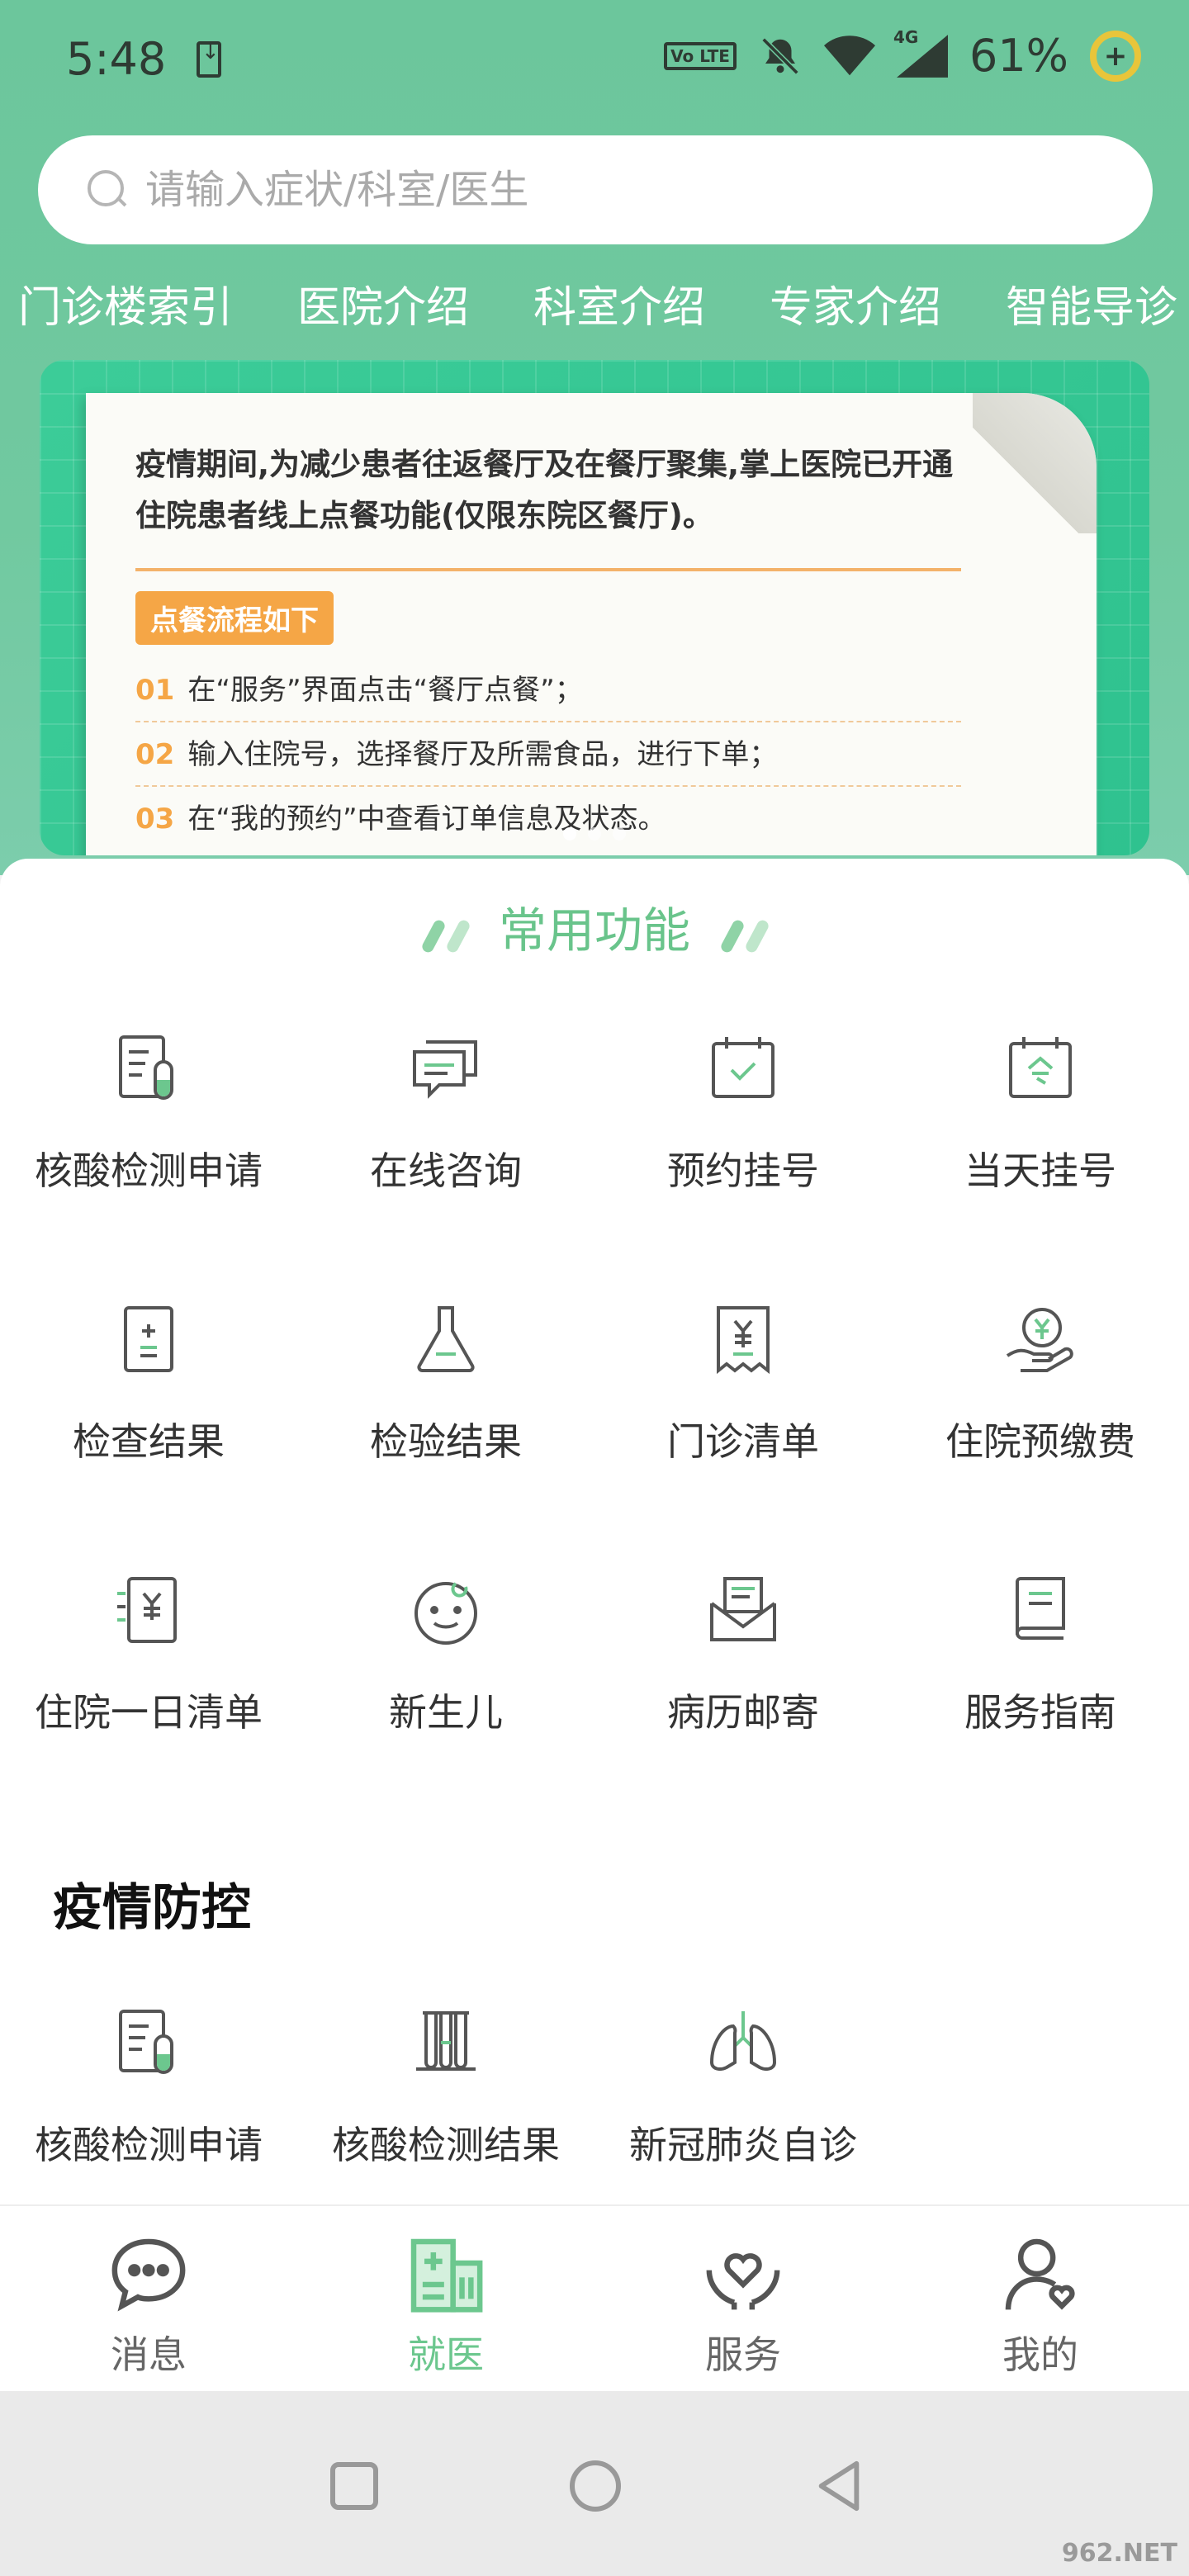 The height and width of the screenshot is (2576, 1189). What do you see at coordinates (1040, 1170) in the screenshot?
I see `func-label: 当天挂号` at bounding box center [1040, 1170].